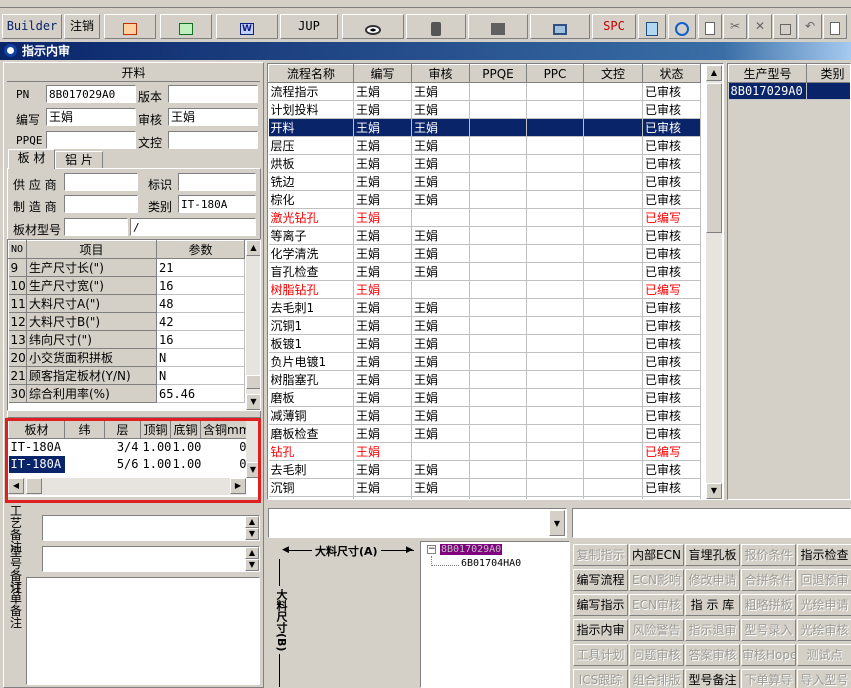 This screenshot has height=688, width=851. I want to click on flow-combo: ▼, so click(417, 523).